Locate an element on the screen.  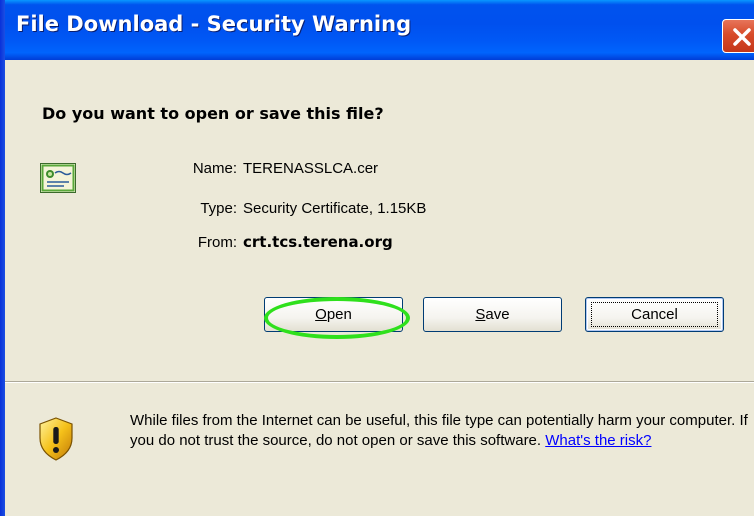
file-source-value: crt.tcs.terena.org is located at coordinates (318, 242).